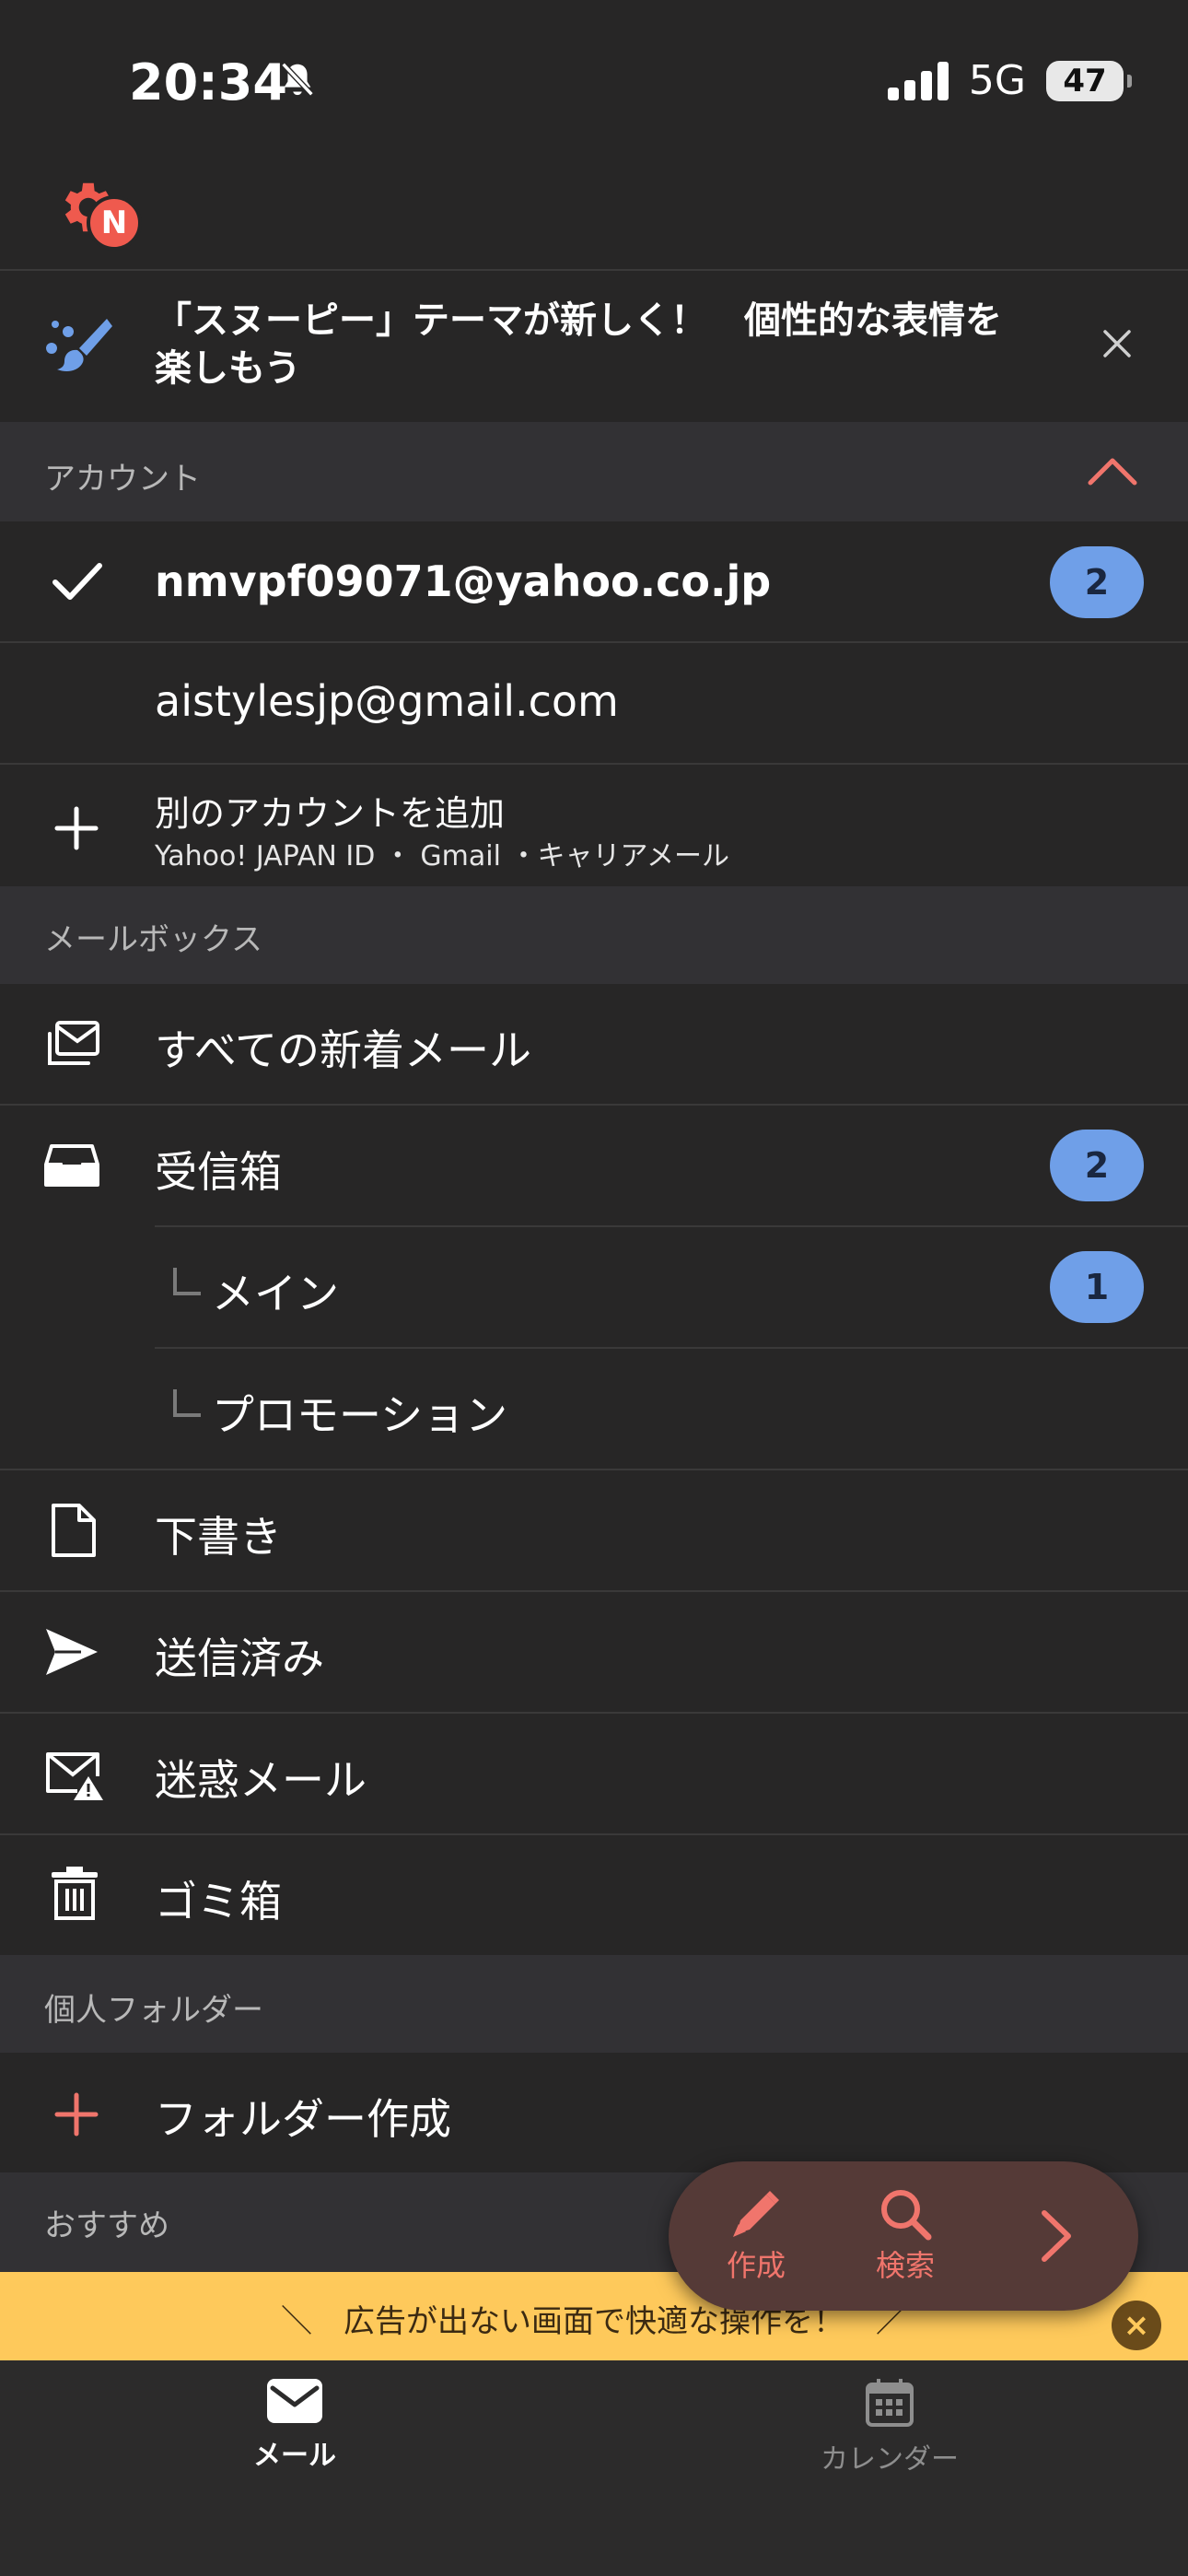  I want to click on tab-calendar-label: カレンダー, so click(890, 2459).